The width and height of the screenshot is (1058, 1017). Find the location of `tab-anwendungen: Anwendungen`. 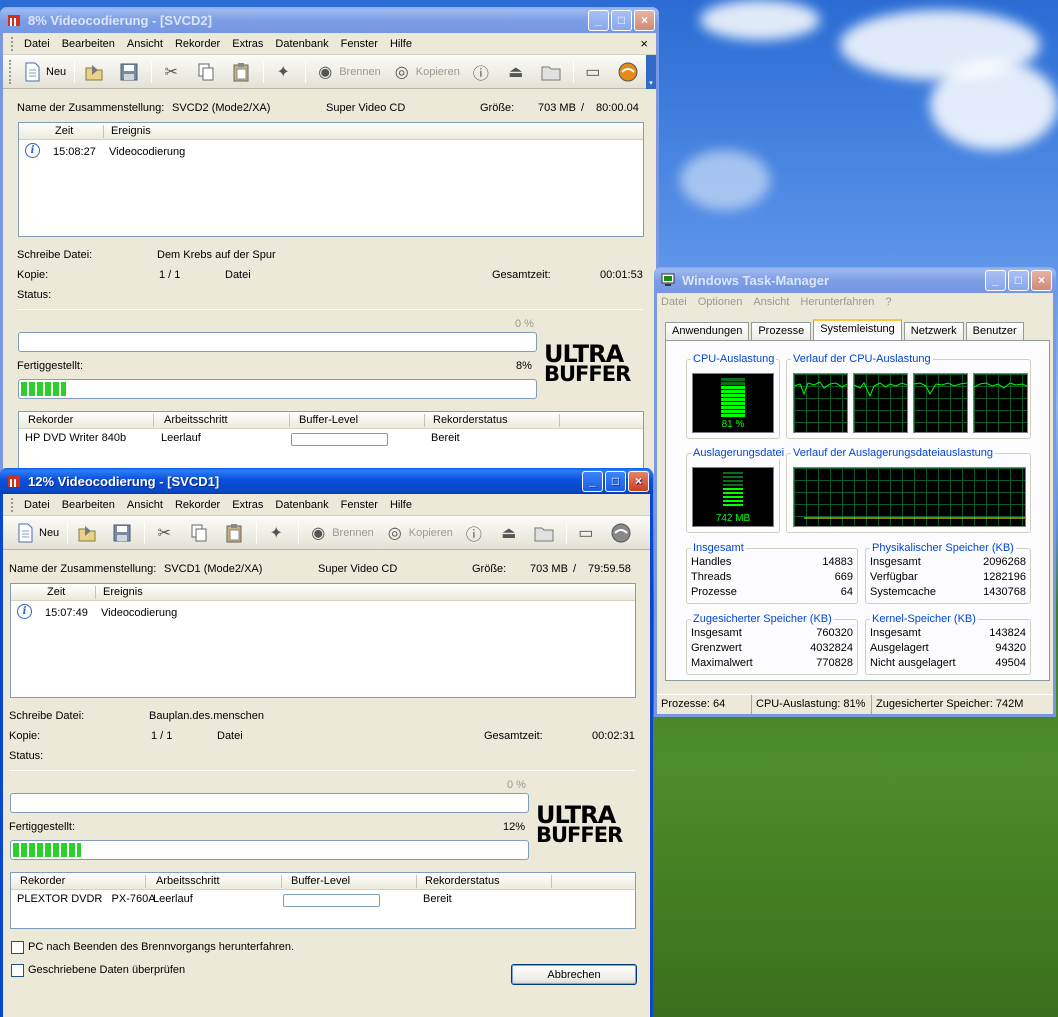

tab-anwendungen: Anwendungen is located at coordinates (707, 331).